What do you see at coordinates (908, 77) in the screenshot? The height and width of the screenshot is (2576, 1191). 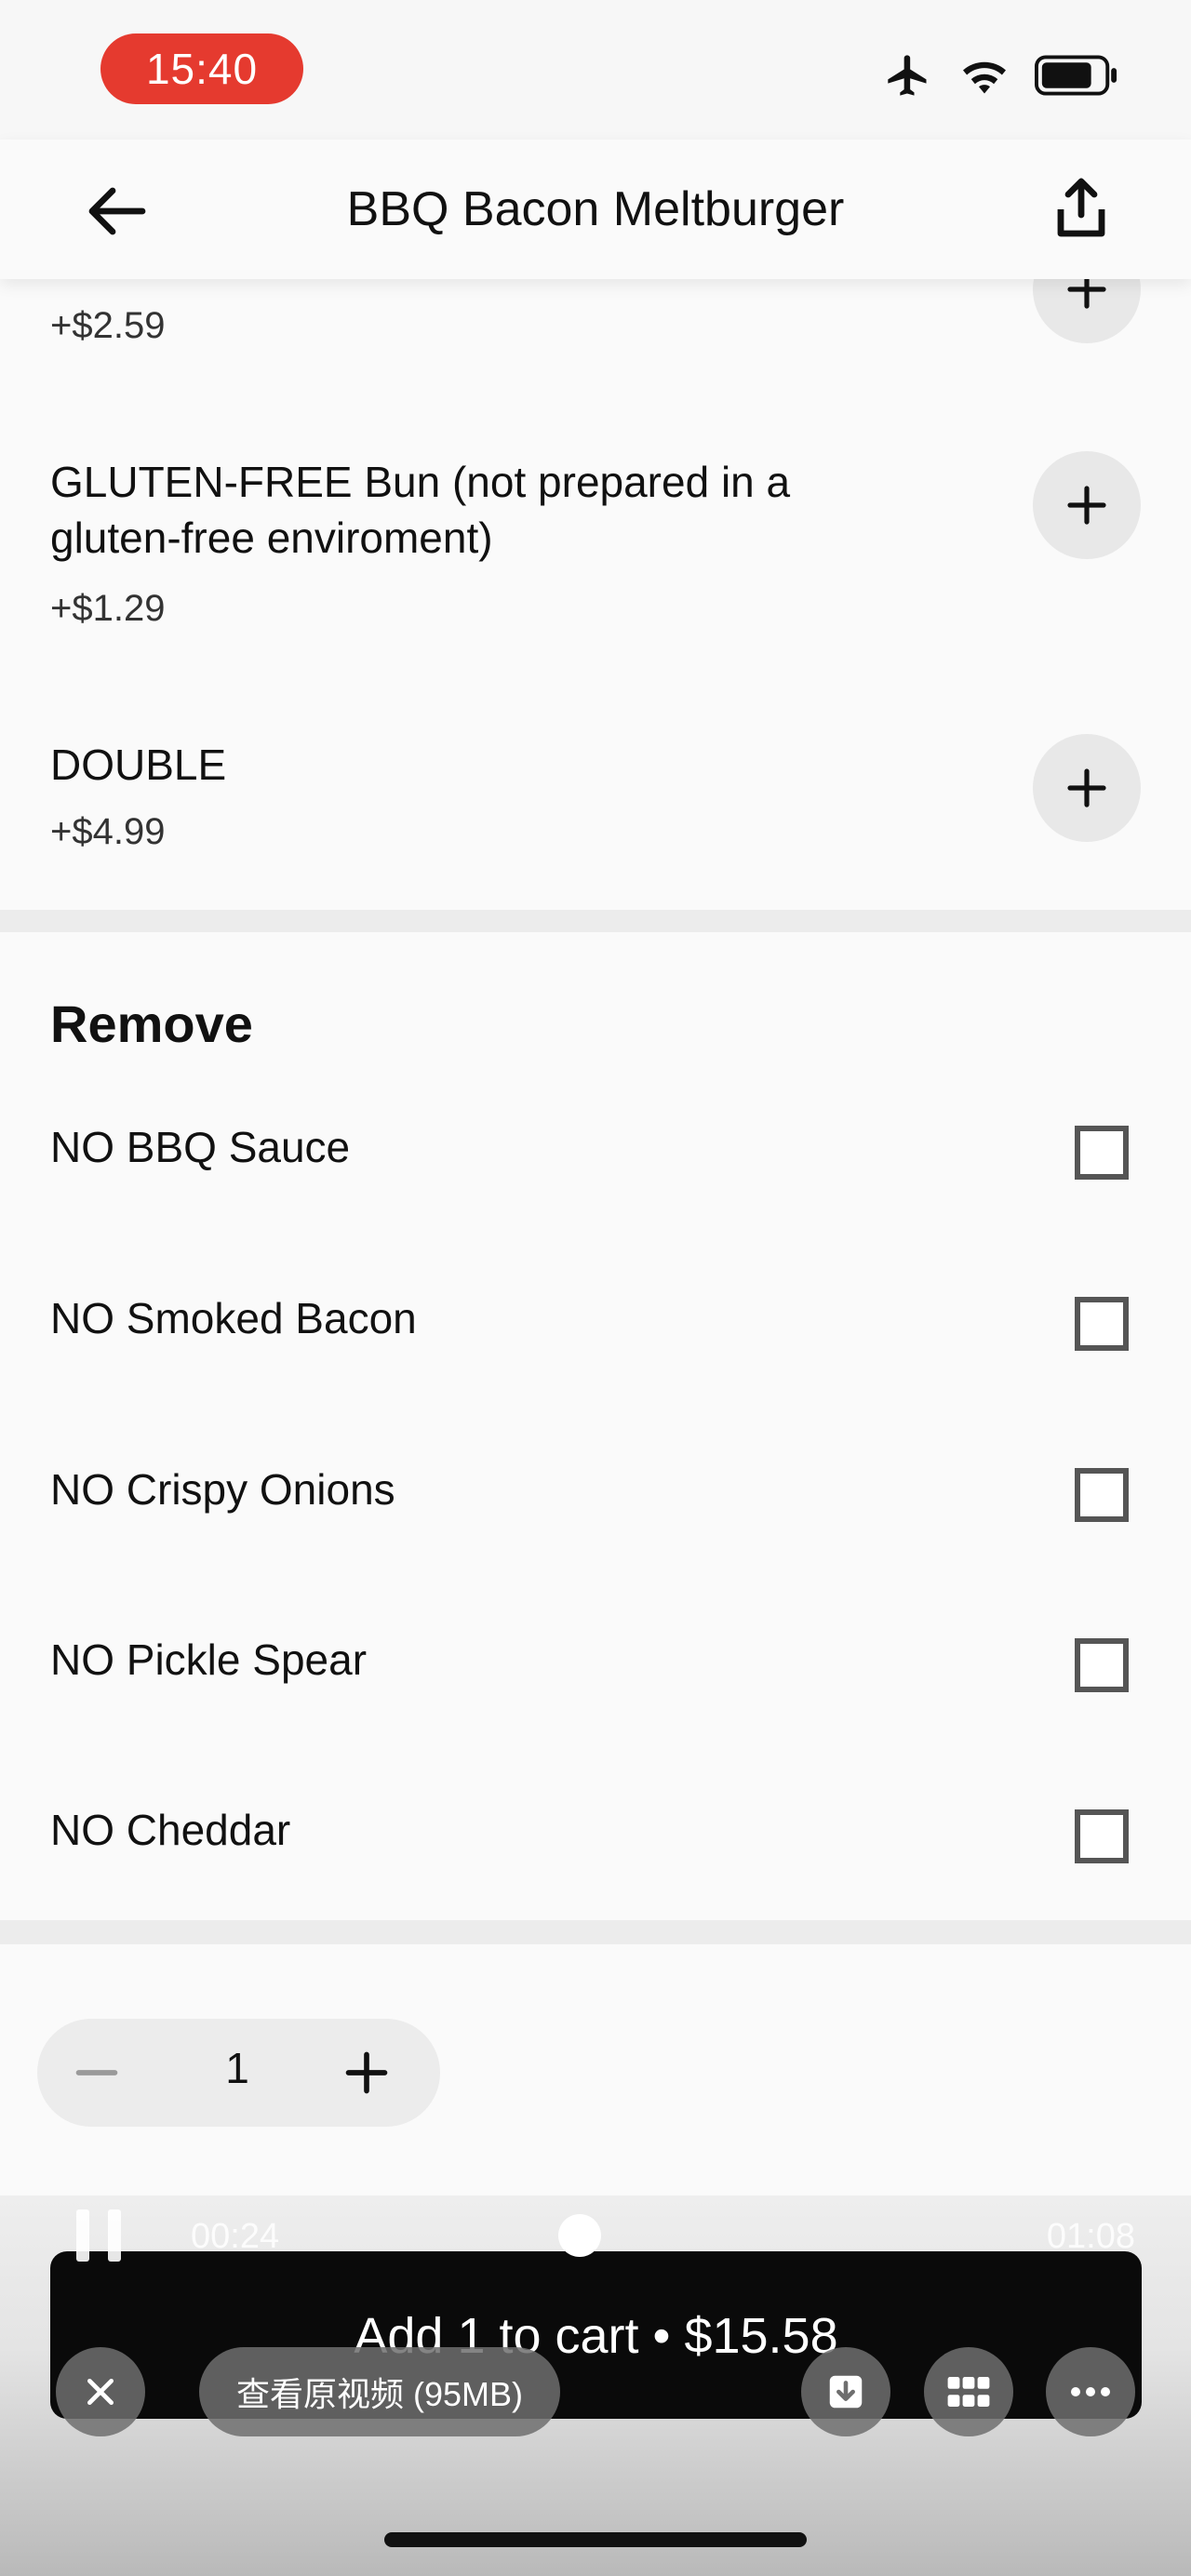 I see `airplane-icon` at bounding box center [908, 77].